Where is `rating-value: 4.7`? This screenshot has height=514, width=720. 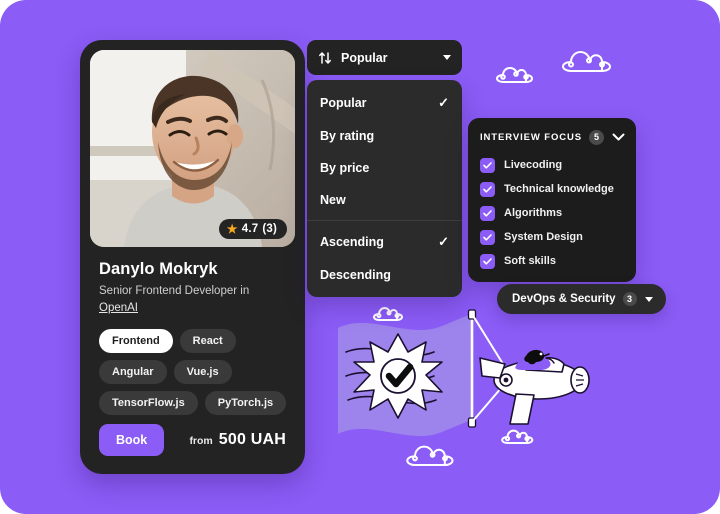
rating-value: 4.7 is located at coordinates (250, 229).